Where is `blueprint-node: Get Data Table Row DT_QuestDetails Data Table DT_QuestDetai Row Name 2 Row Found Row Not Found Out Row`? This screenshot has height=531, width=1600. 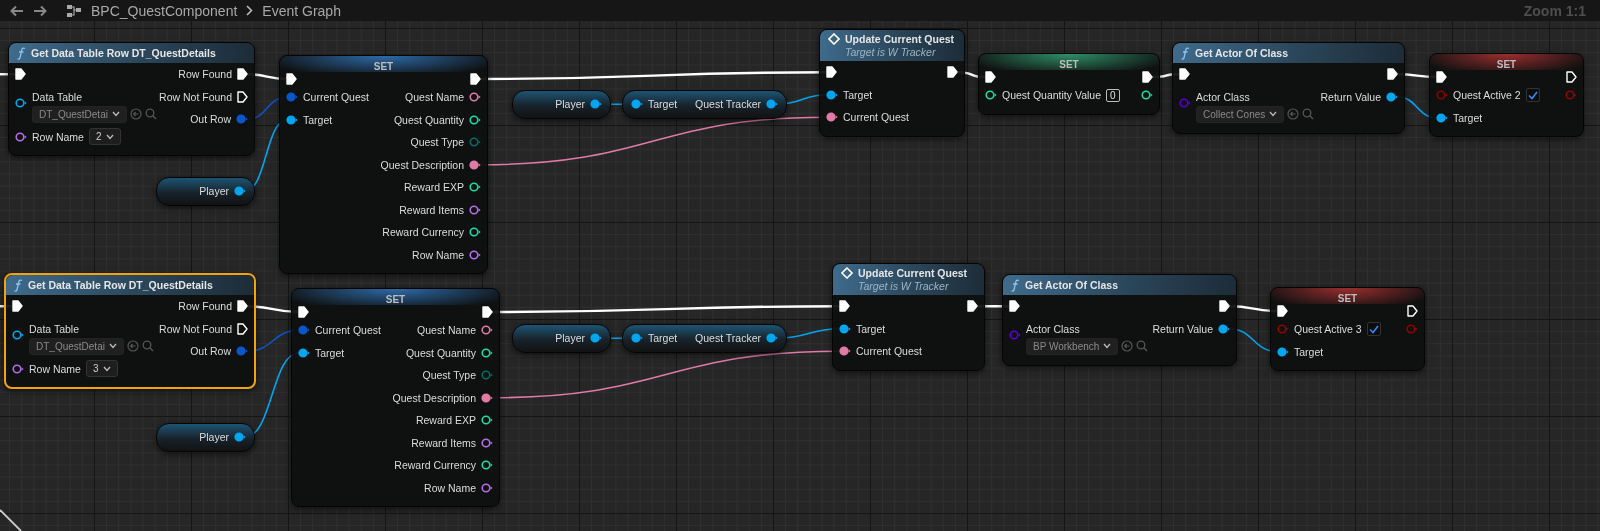
blueprint-node: Get Data Table Row DT_QuestDetails Data Table DT_QuestDetai Row Name 2 Row Found Row Not Found Out Row is located at coordinates (131, 99).